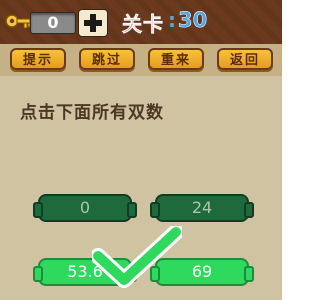 The image size is (320, 300). Describe the element at coordinates (18, 21) in the screenshot. I see `key-icon` at that location.